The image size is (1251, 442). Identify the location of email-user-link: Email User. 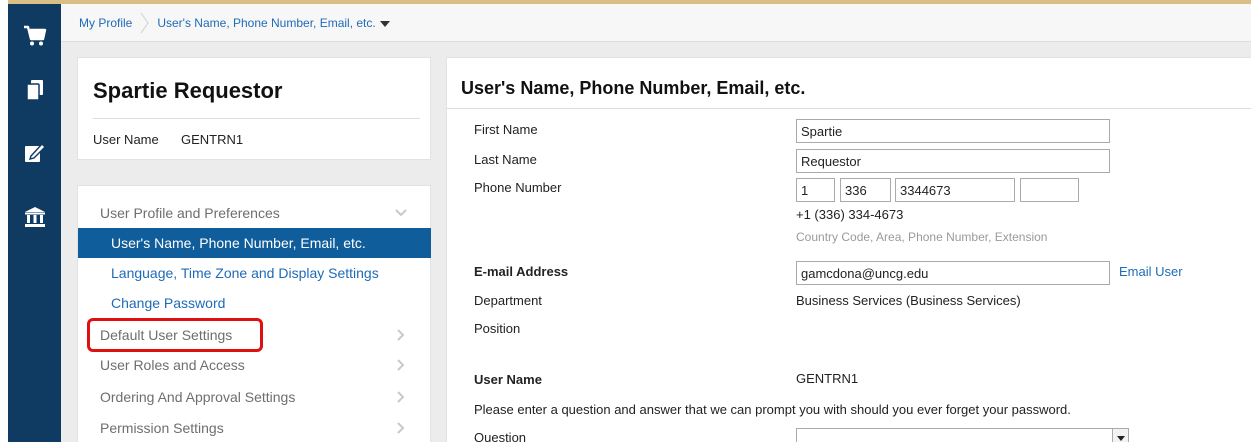
(1151, 271).